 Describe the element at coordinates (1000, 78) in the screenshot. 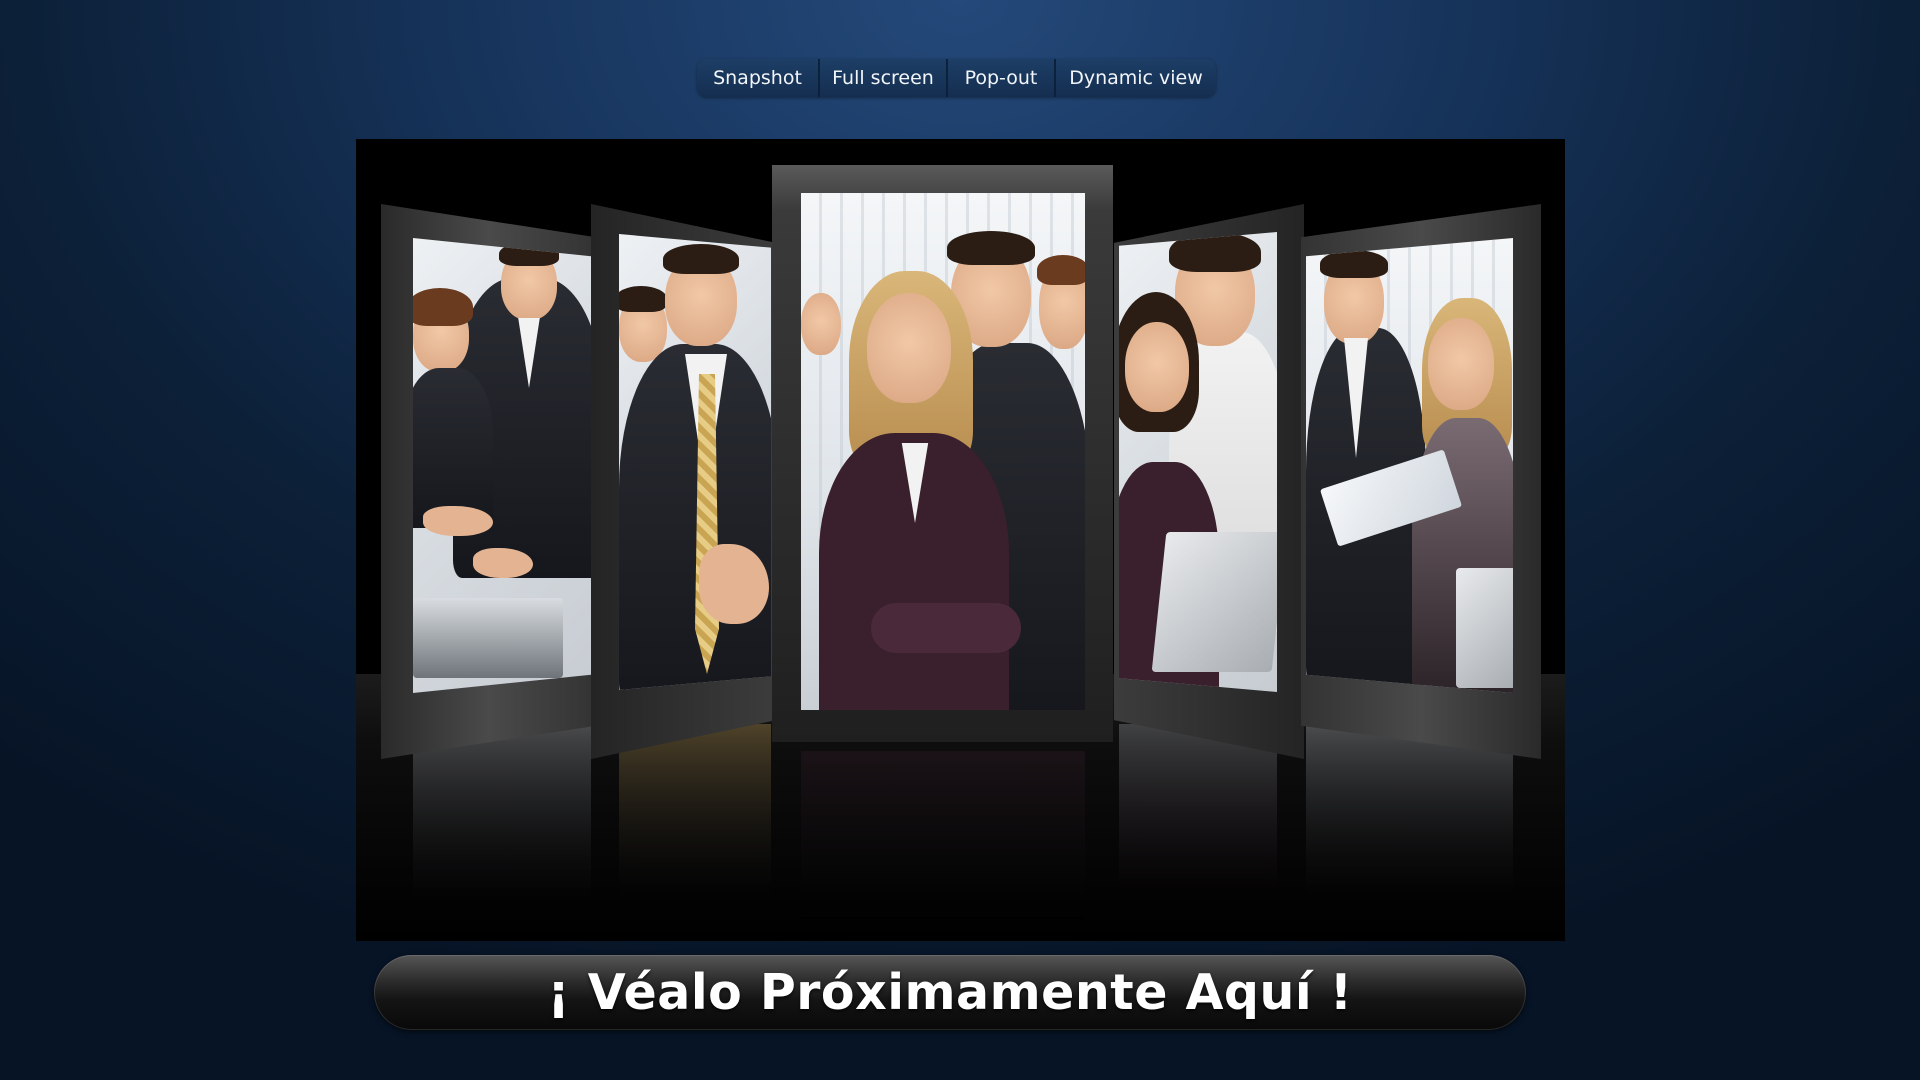

I see `pop-out-button: Pop-out` at that location.